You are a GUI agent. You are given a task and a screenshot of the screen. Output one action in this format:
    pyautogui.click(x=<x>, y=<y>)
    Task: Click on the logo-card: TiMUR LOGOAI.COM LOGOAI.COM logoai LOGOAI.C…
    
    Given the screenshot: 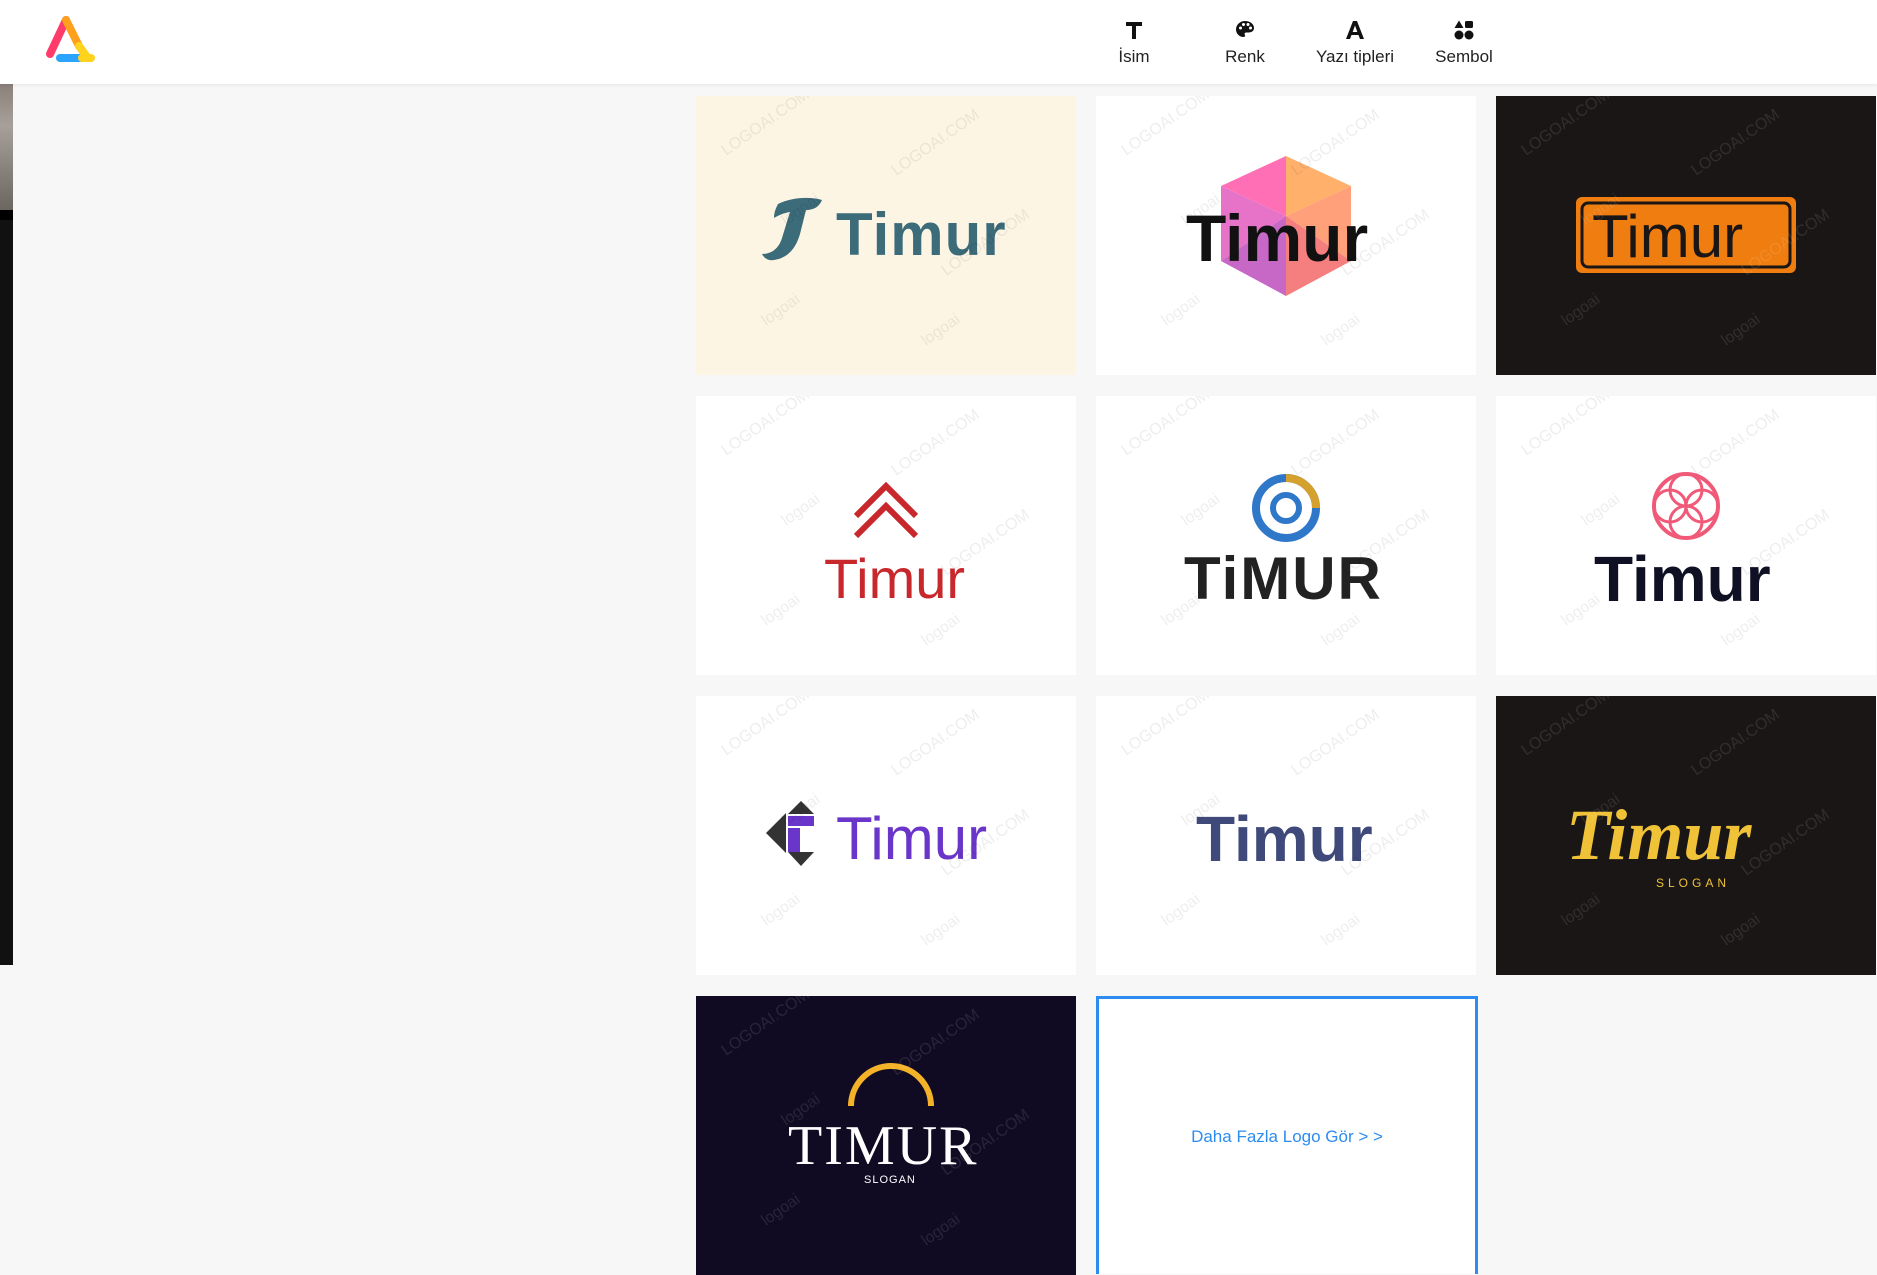 What is the action you would take?
    pyautogui.click(x=1286, y=535)
    